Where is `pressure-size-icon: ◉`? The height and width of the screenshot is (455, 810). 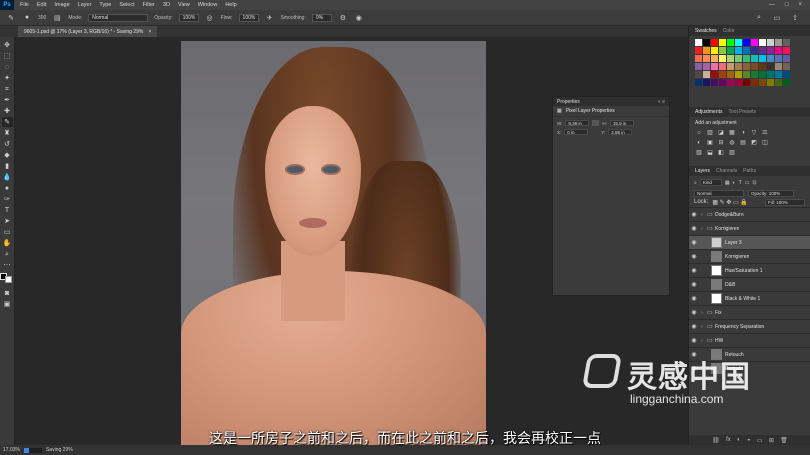
pressure-size-icon: ◉ is located at coordinates (359, 18).